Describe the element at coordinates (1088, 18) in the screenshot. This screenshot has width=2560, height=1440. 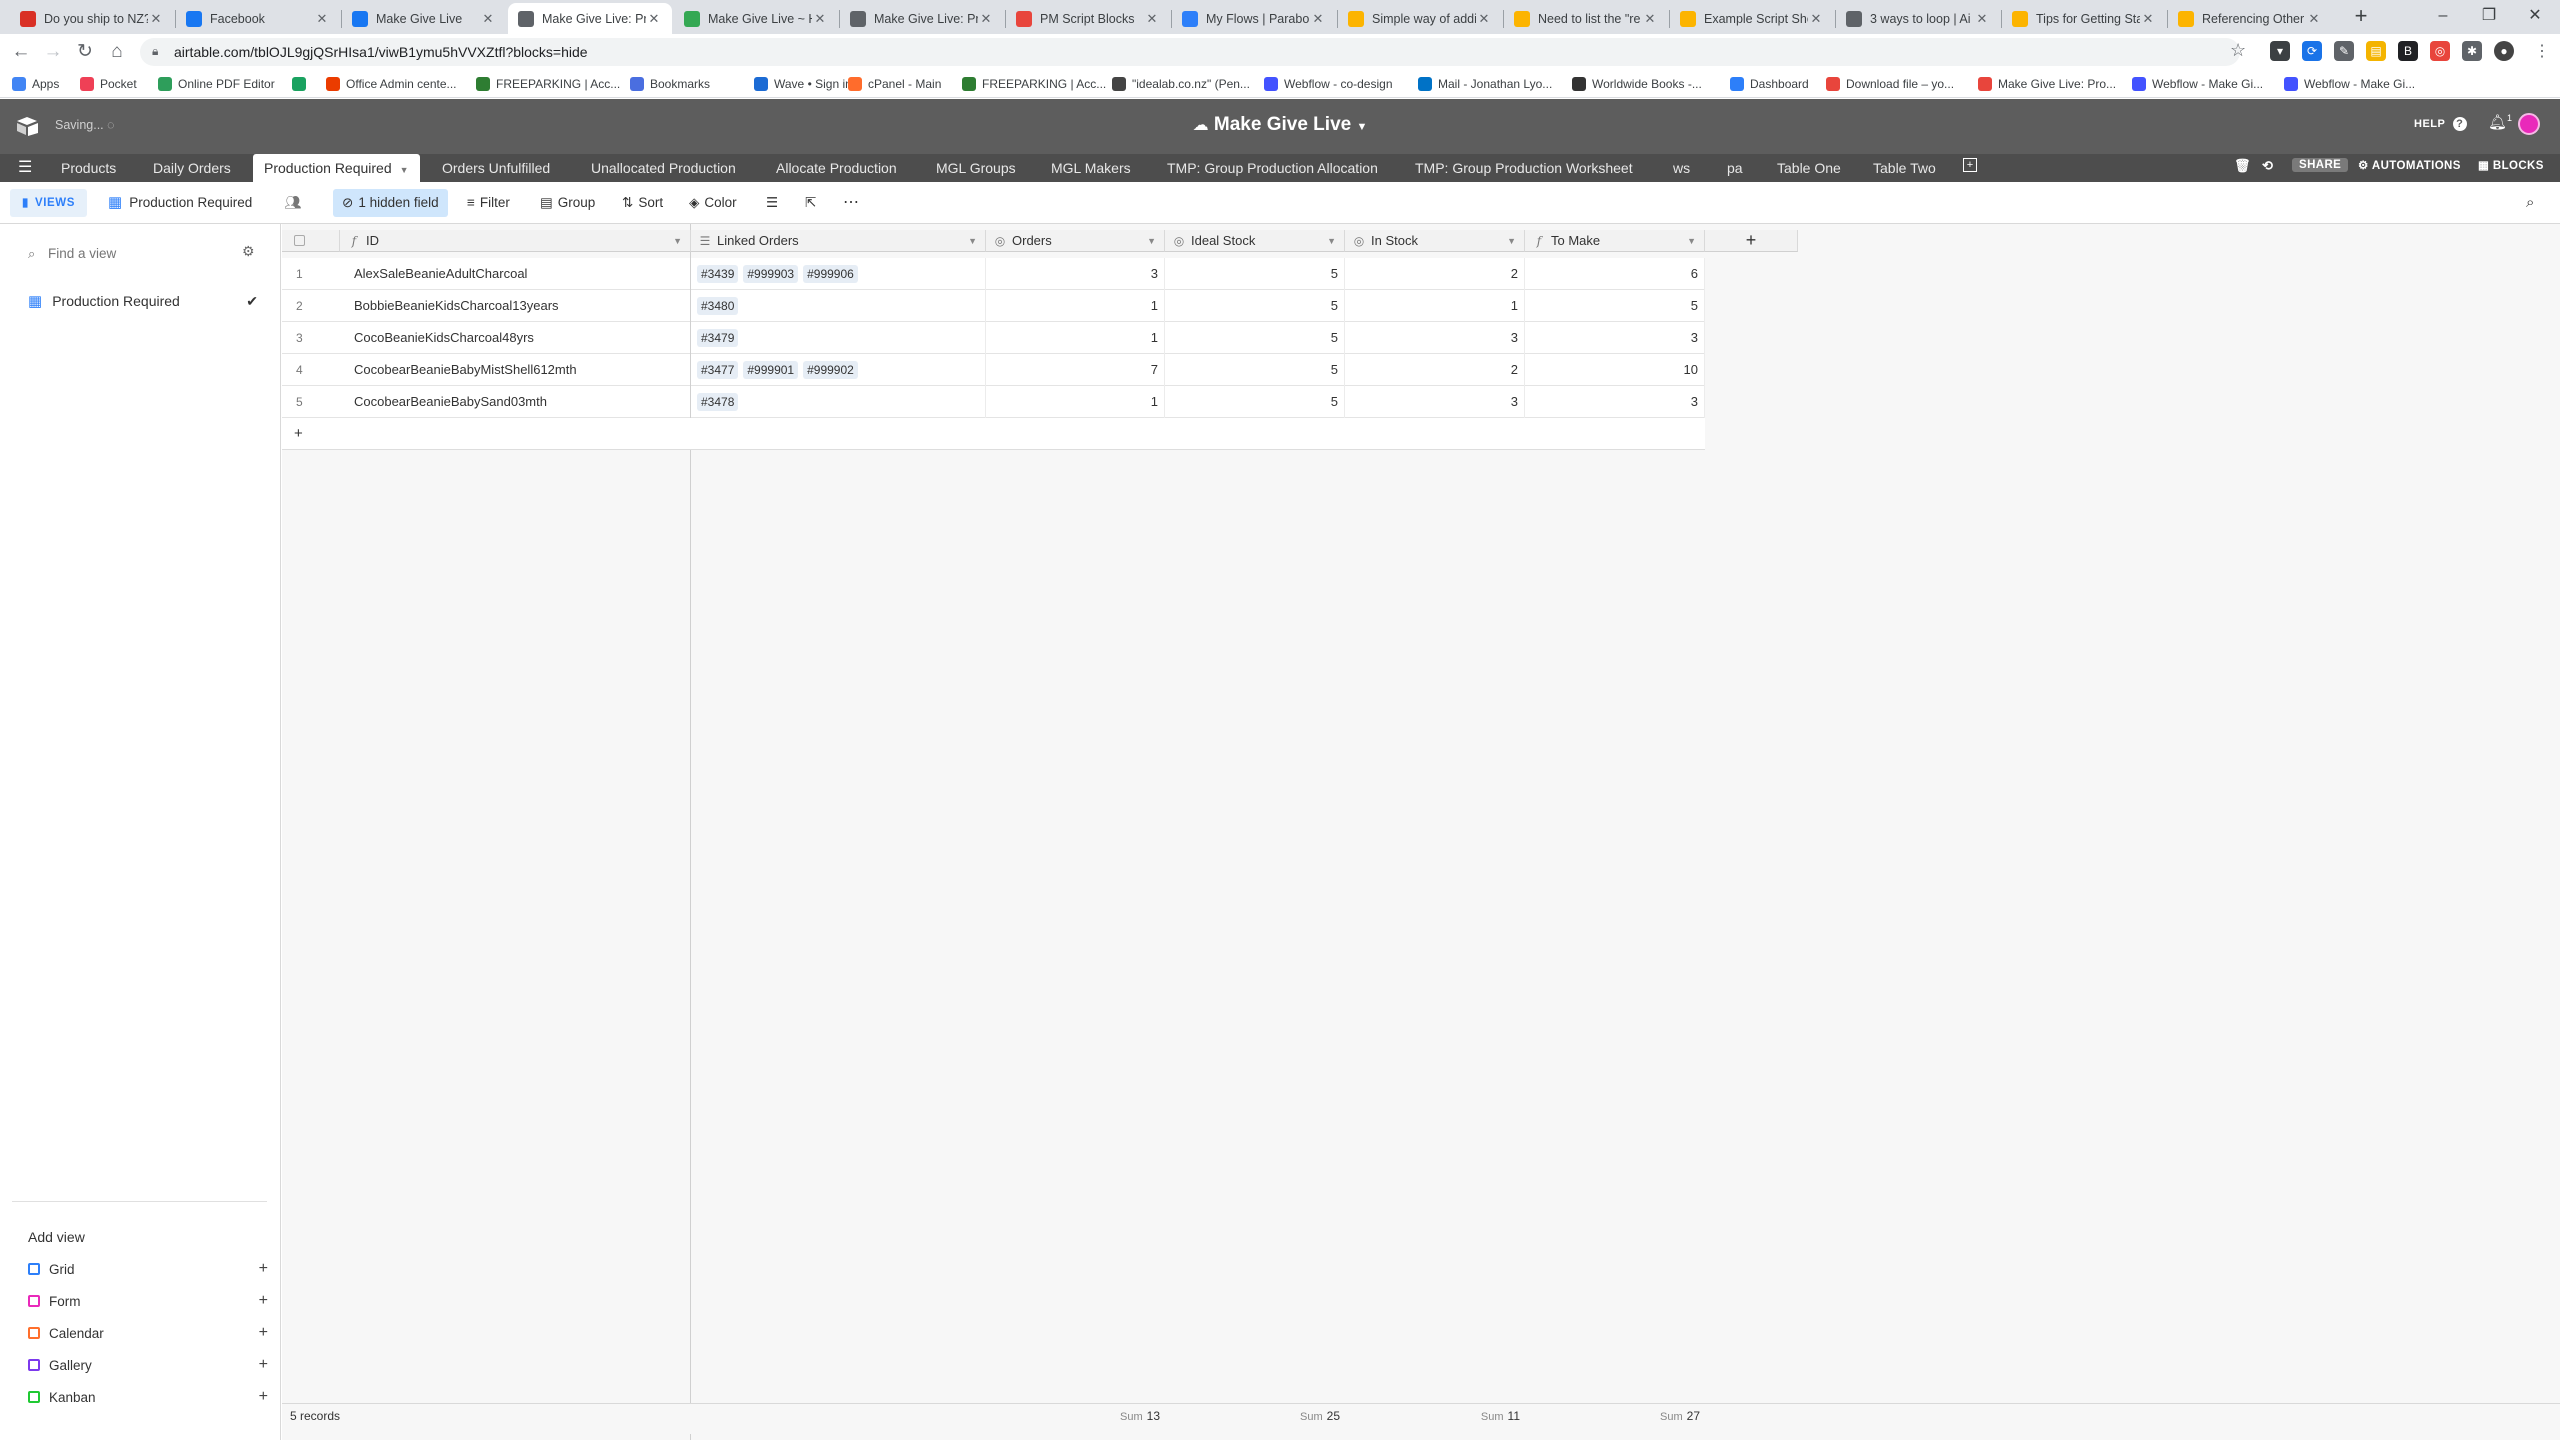
I see `browser-tab: PM Script Blocks ✕` at that location.